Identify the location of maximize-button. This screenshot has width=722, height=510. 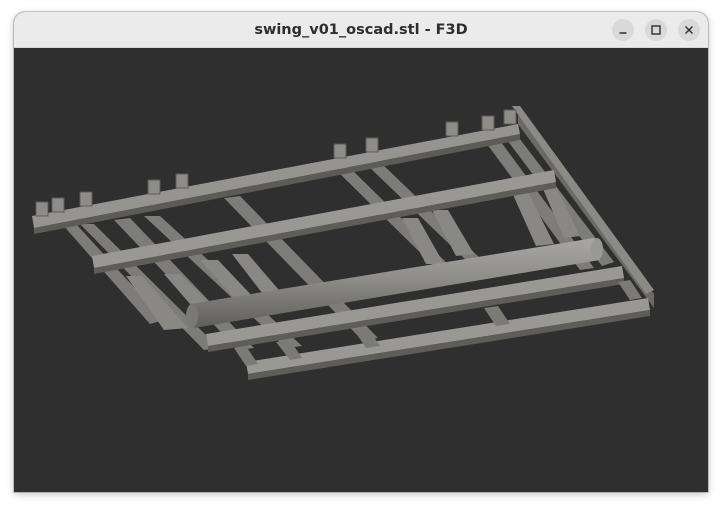
(656, 30).